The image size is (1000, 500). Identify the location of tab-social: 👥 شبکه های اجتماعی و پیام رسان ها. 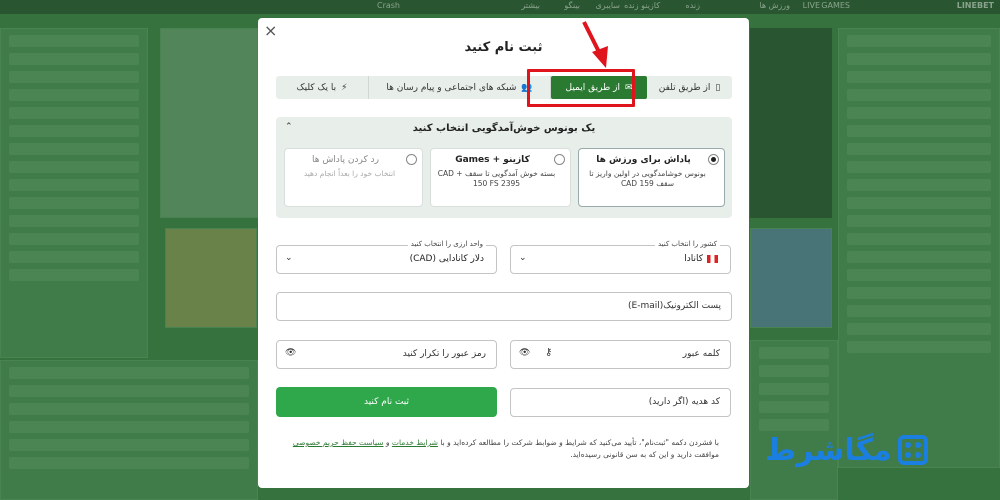
(459, 87).